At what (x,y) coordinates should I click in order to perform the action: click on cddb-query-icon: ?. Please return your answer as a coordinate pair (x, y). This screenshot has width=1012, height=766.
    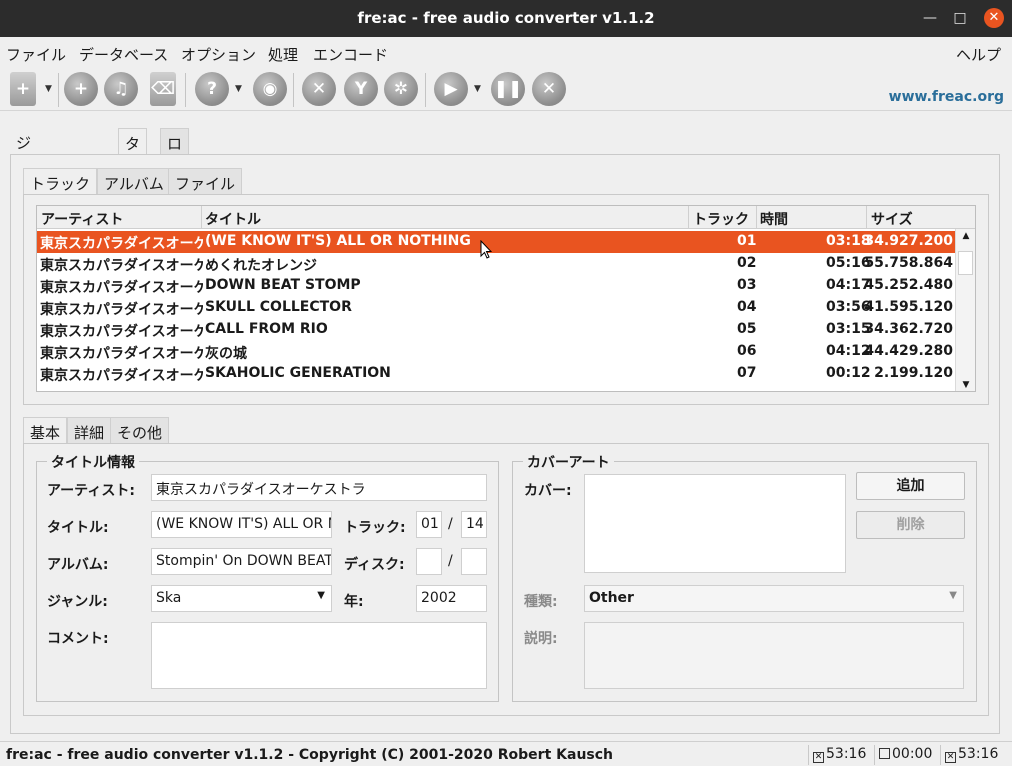
    Looking at the image, I should click on (212, 89).